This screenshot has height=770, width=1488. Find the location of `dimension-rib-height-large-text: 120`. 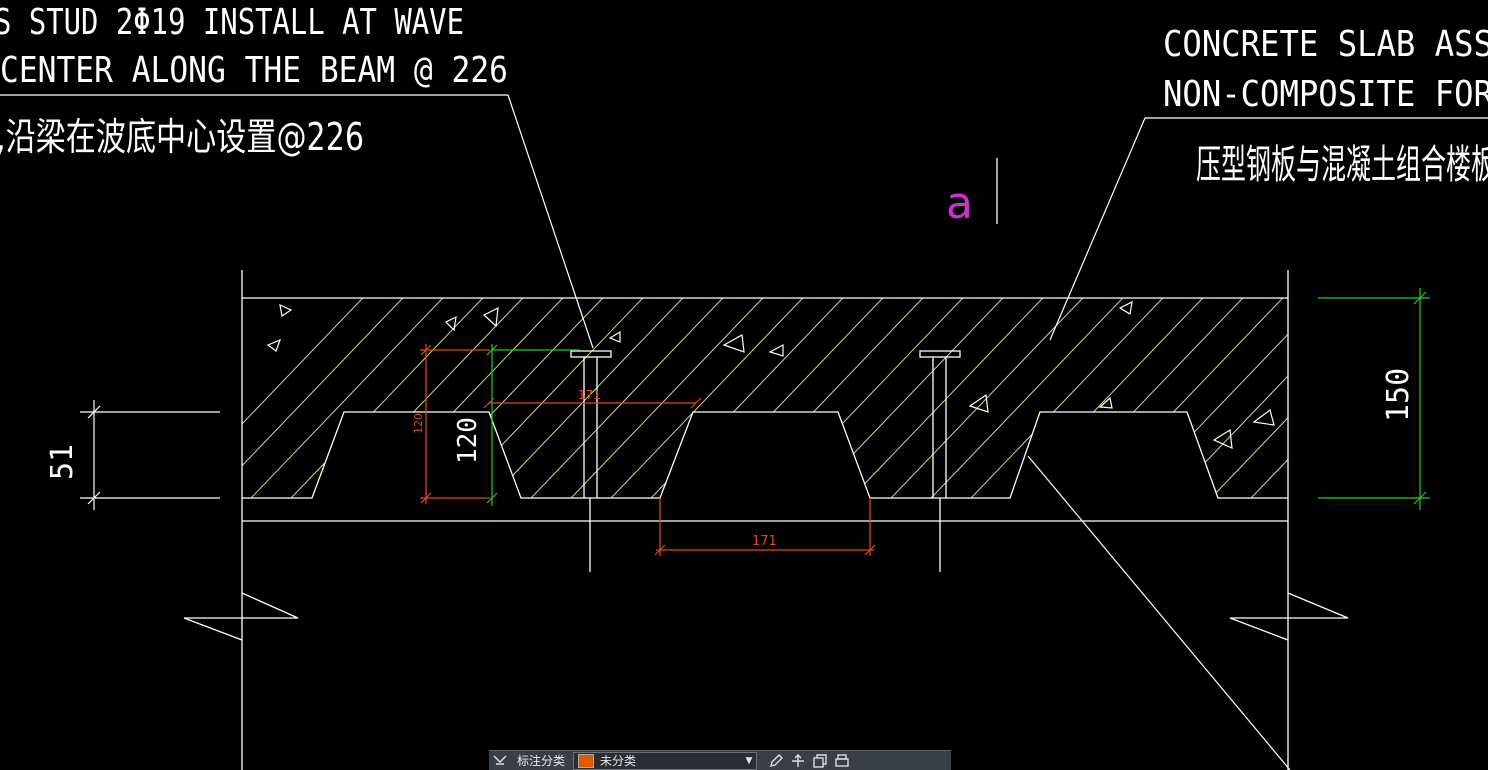

dimension-rib-height-large-text: 120 is located at coordinates (468, 440).